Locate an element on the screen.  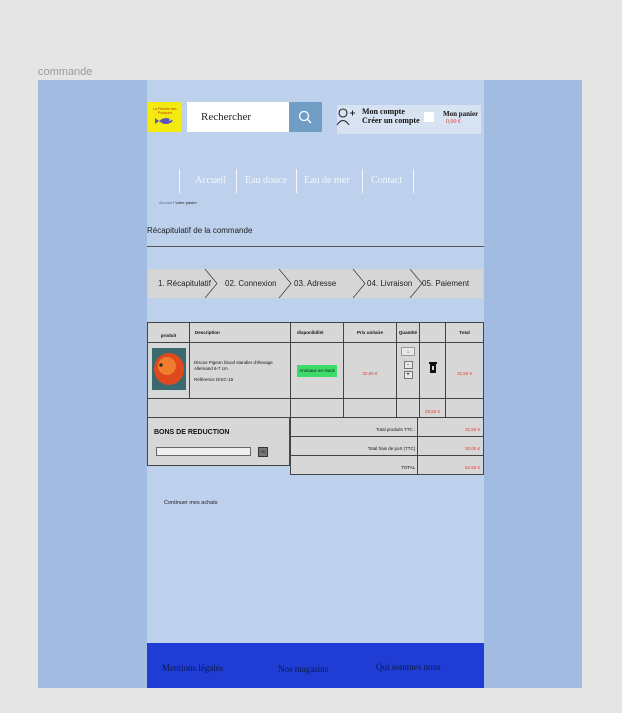
nav-item-eau-douce: Eau douce is located at coordinates (266, 180).